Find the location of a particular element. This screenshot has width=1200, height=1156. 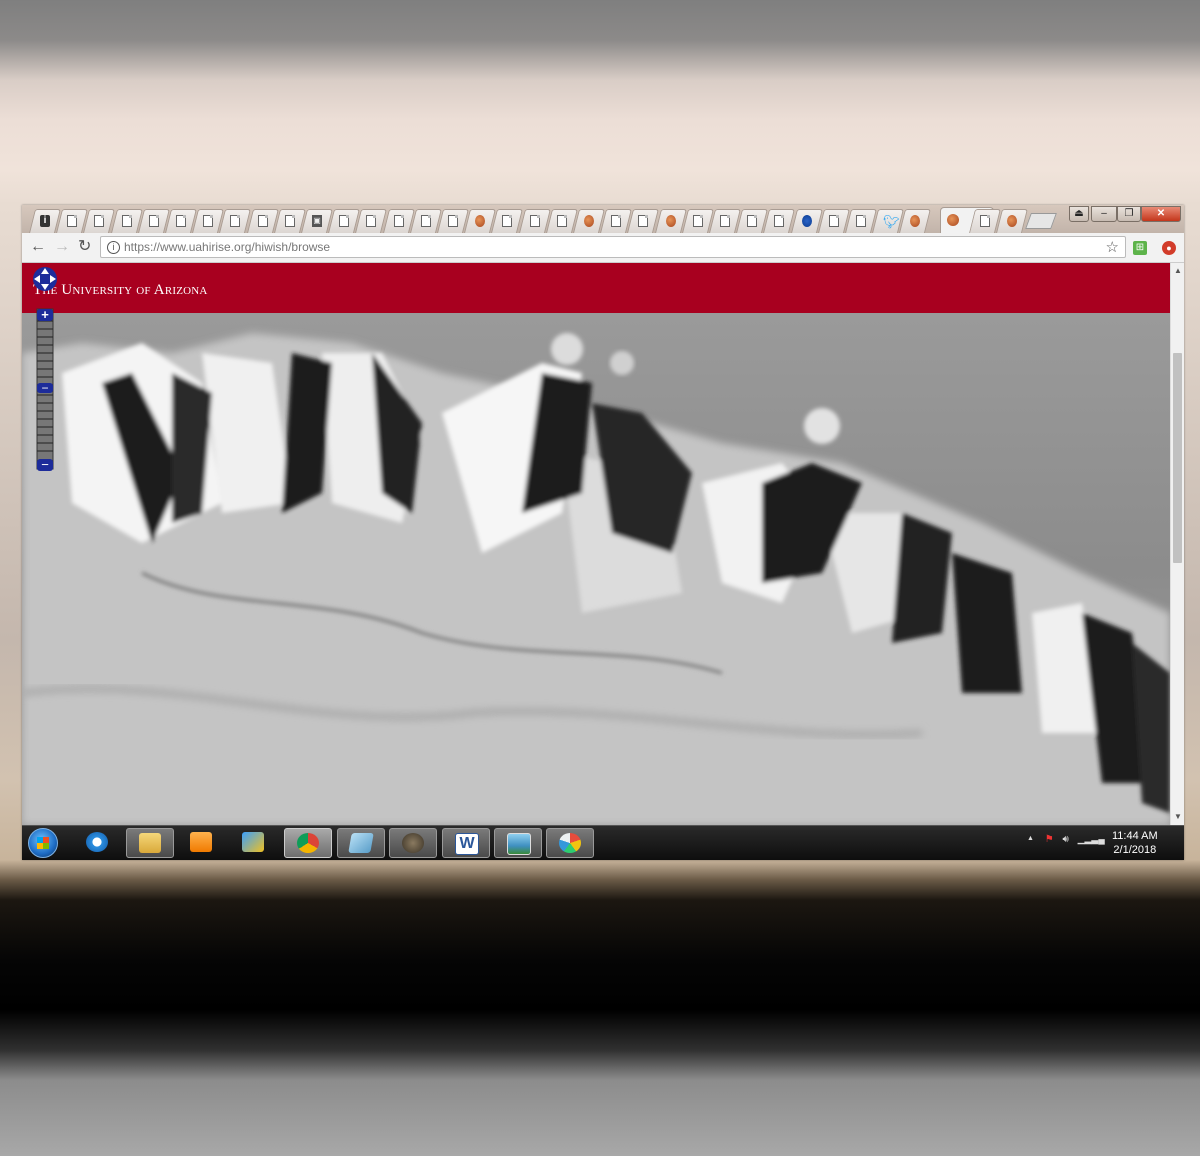

notes-icon is located at coordinates (361, 843).